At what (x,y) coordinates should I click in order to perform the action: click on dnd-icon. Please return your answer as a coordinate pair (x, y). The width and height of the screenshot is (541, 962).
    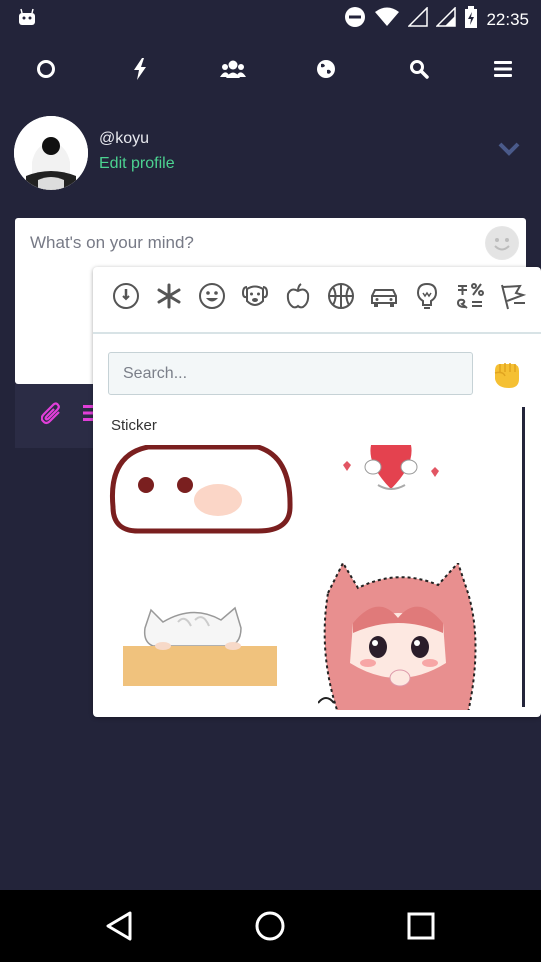
    Looking at the image, I should click on (355, 19).